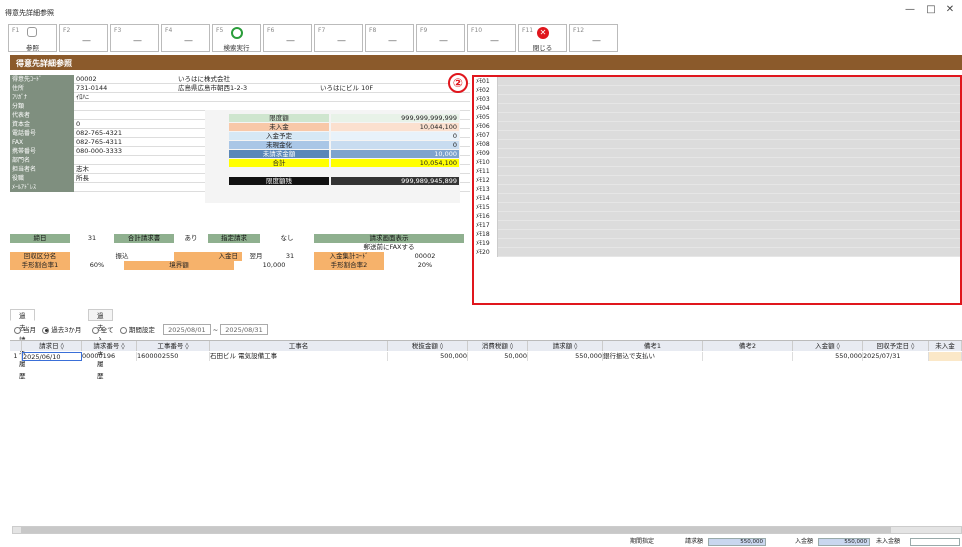 Image resolution: width=962 pixels, height=547 pixels. I want to click on f2-button: F2 —, so click(83, 38).